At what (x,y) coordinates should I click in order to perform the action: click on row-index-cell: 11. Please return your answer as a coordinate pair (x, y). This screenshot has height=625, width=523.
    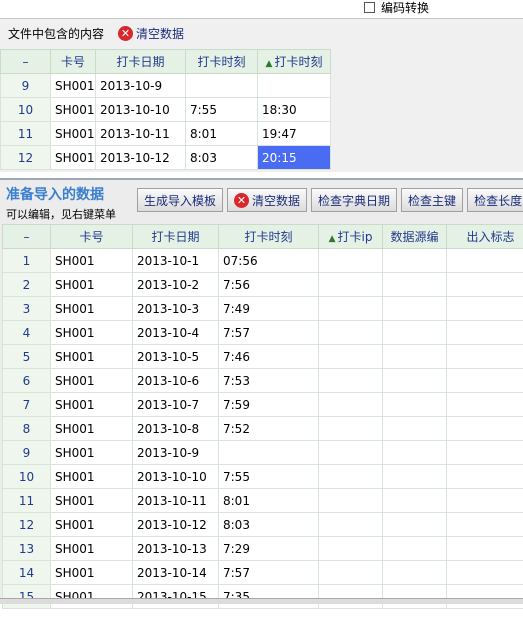
    Looking at the image, I should click on (26, 500).